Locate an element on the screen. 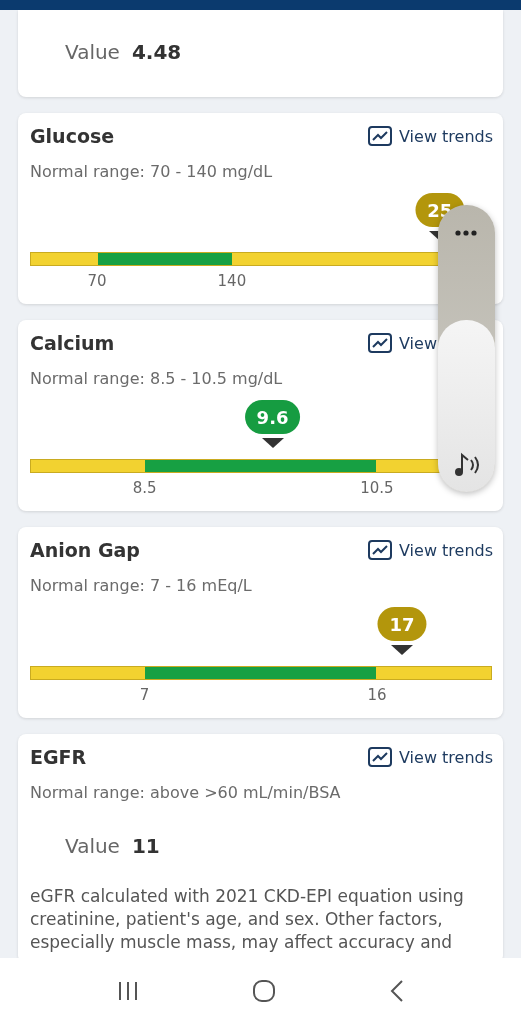 This screenshot has width=521, height=1024. view-trends-link: View is located at coordinates (402, 343).